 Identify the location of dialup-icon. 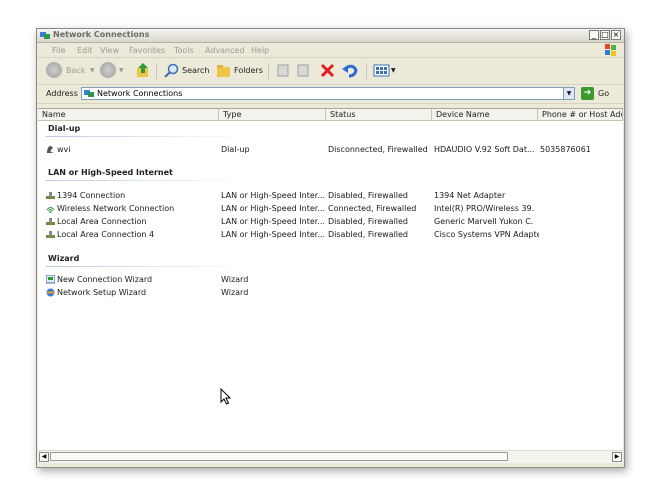
(50, 149).